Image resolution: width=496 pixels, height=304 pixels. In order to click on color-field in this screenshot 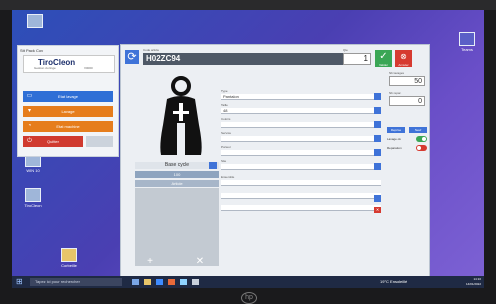, I will do `click(301, 125)`.